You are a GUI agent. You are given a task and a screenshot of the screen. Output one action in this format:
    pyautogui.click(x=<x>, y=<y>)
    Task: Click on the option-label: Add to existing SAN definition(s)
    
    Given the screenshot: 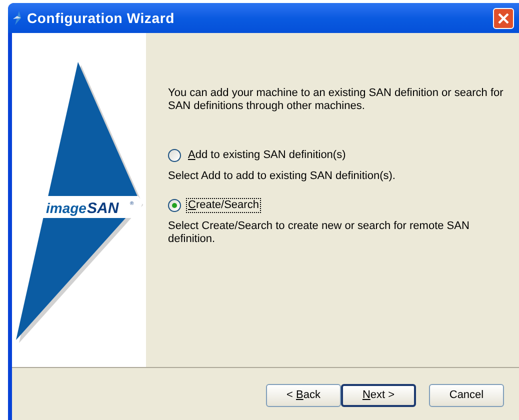 What is the action you would take?
    pyautogui.click(x=267, y=155)
    